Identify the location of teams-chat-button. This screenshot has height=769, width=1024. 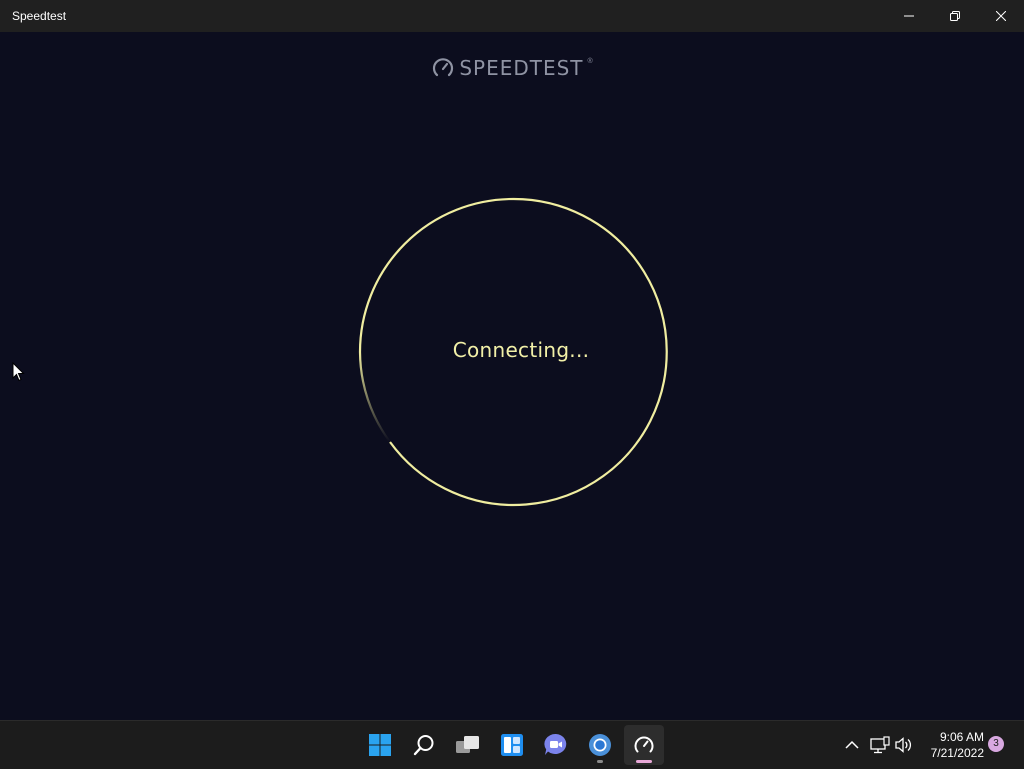
(556, 745).